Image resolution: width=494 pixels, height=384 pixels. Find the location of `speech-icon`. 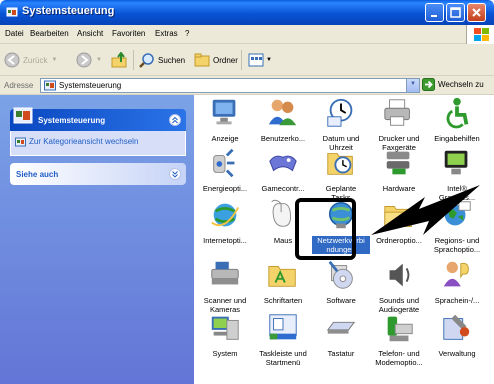

speech-icon is located at coordinates (456, 274).